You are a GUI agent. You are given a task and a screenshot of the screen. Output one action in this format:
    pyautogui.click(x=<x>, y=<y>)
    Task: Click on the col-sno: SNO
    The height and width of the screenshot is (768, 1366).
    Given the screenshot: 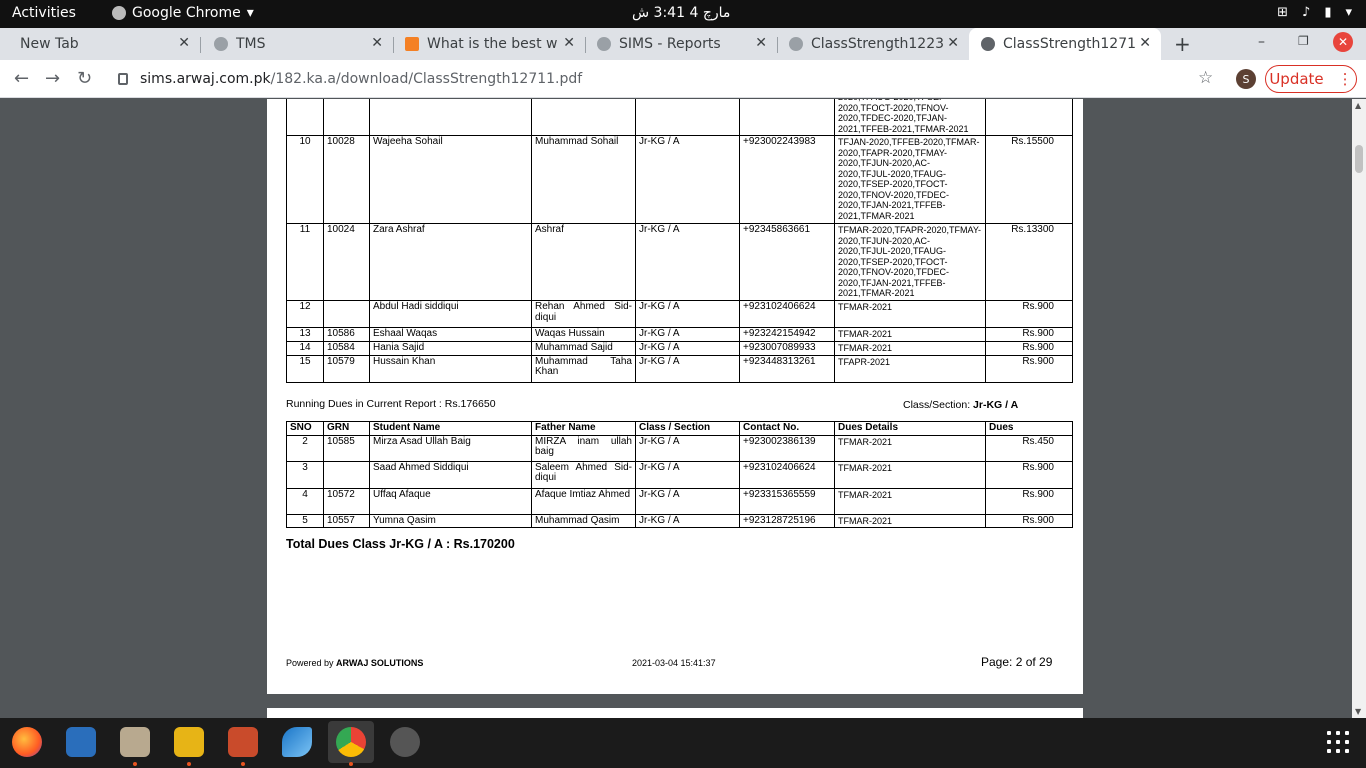 What is the action you would take?
    pyautogui.click(x=305, y=428)
    